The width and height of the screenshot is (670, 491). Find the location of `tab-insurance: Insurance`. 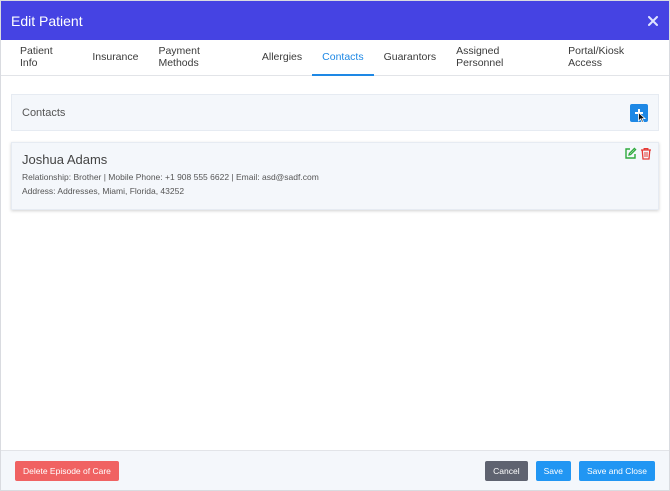

tab-insurance: Insurance is located at coordinates (115, 58).